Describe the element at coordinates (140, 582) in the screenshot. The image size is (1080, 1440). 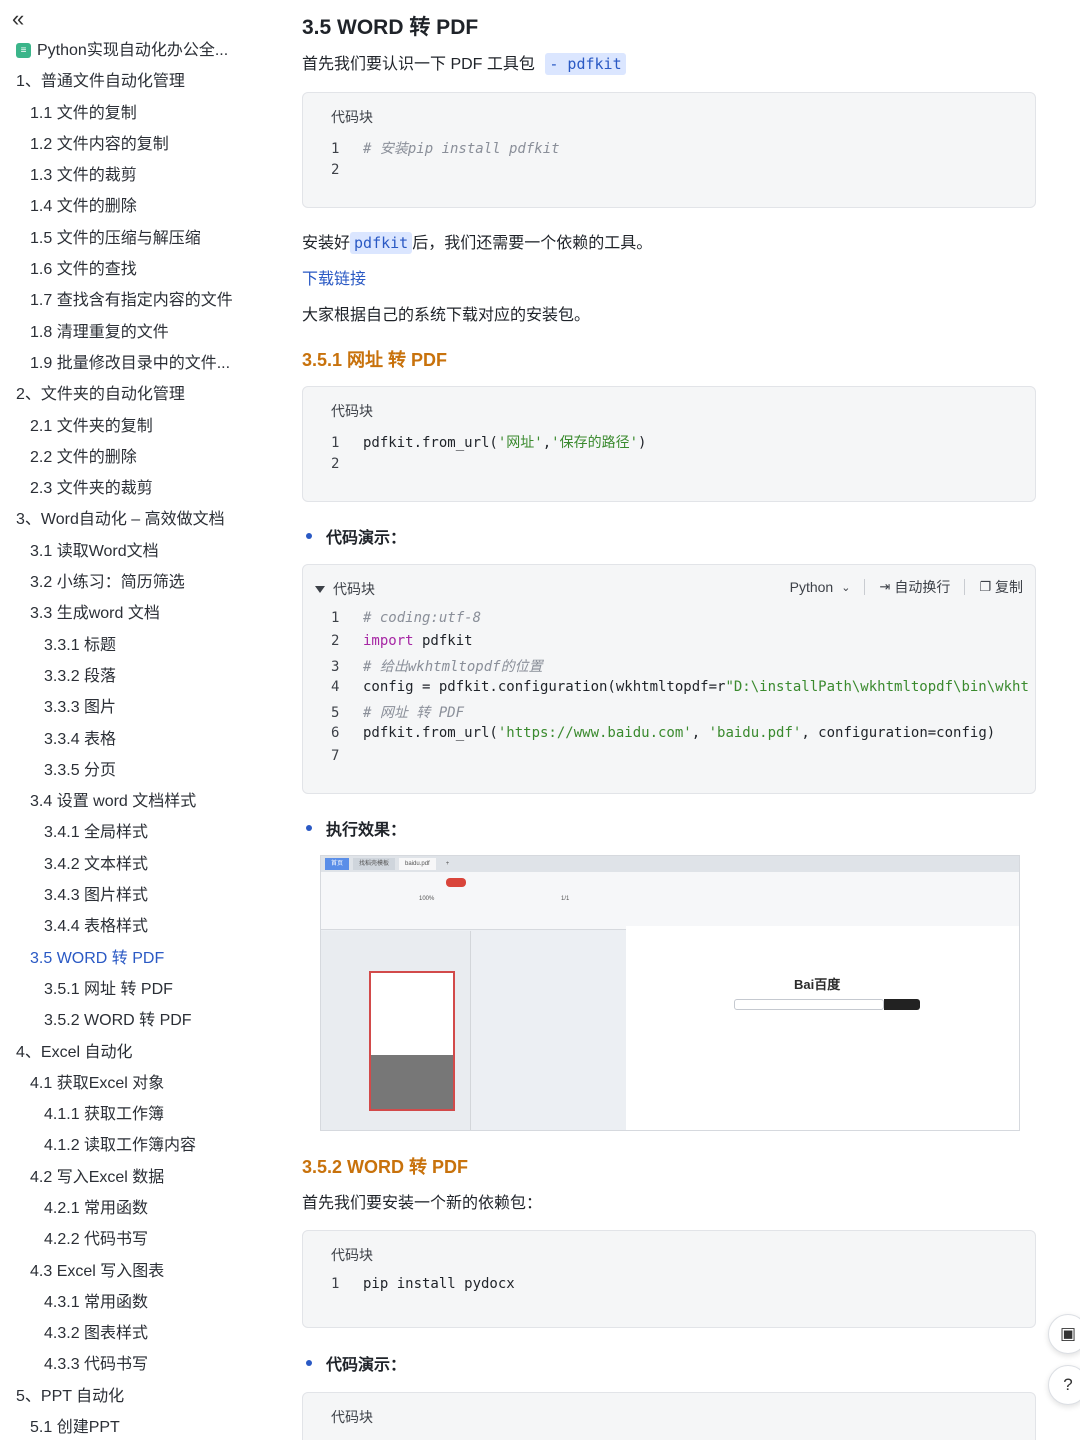
I see `toc-item: 3.2 小练习：简历筛选` at that location.